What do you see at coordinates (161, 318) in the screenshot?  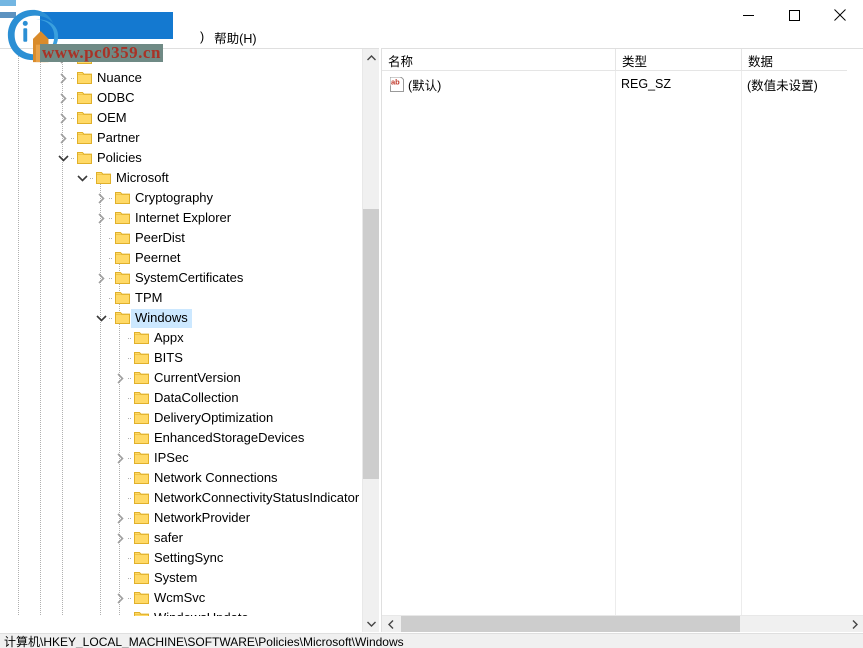 I see `tree-item-label: Windows` at bounding box center [161, 318].